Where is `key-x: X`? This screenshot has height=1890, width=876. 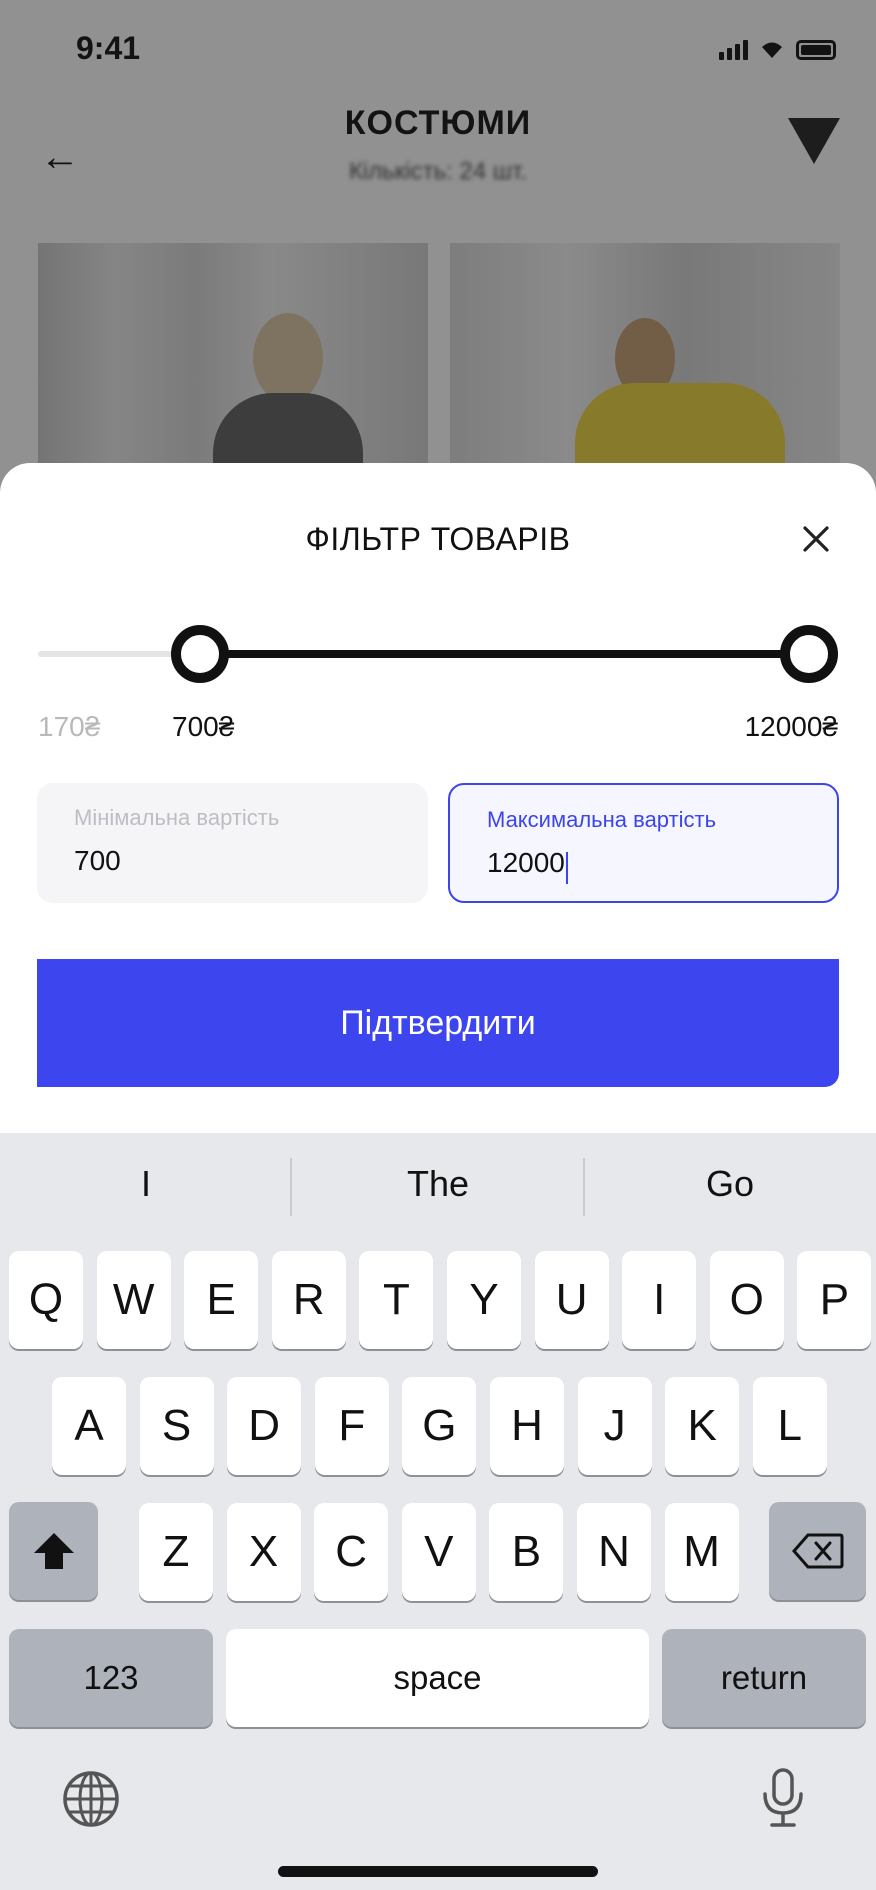
key-x: X is located at coordinates (263, 1552).